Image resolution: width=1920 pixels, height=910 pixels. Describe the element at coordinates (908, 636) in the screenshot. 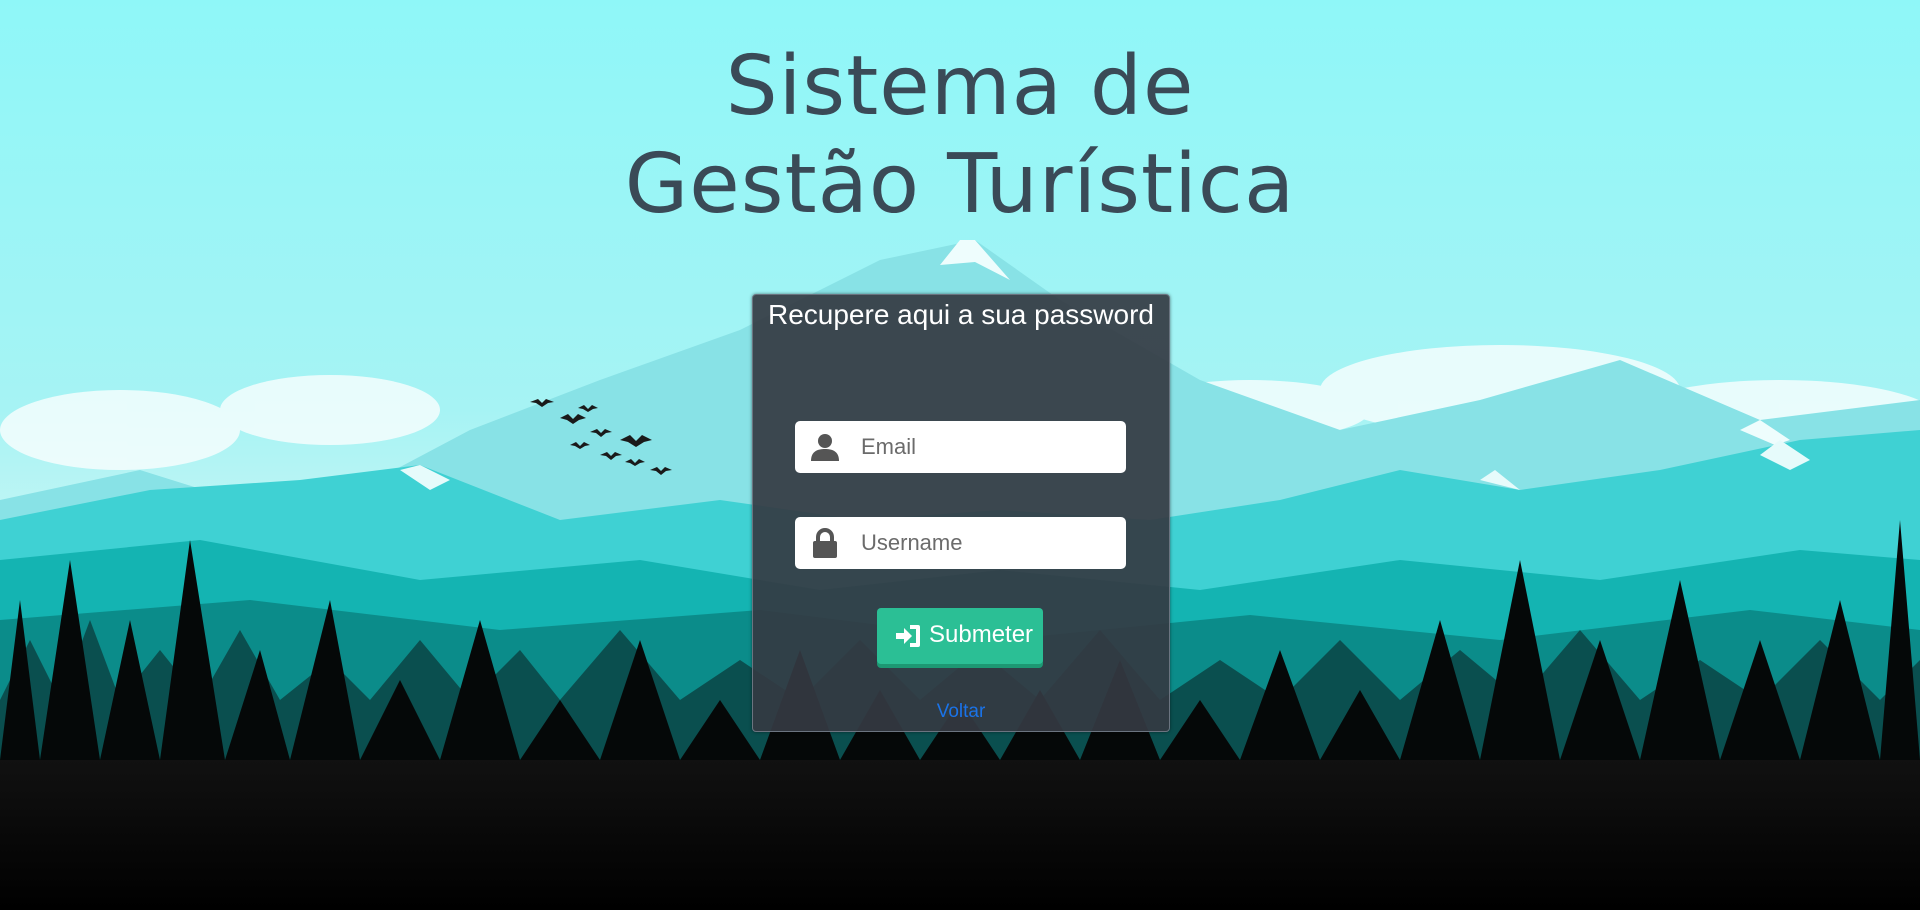

I see `sign-in-icon` at that location.